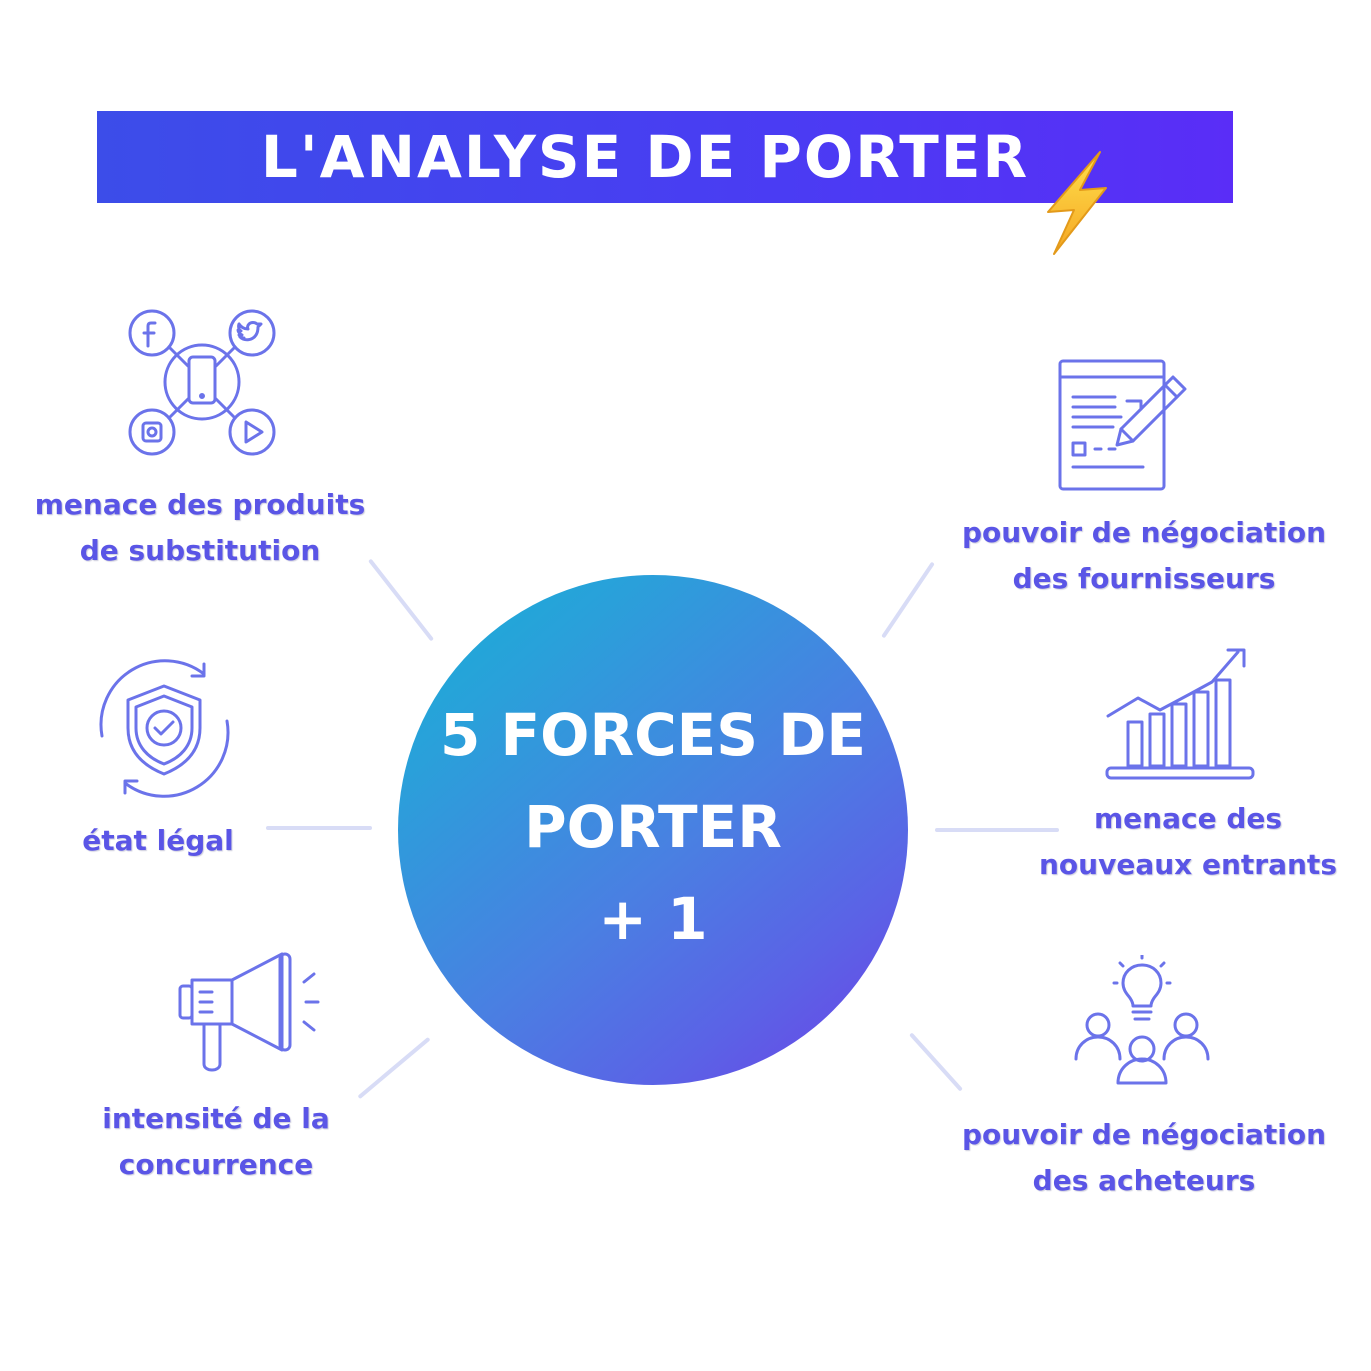  I want to click on force-label-etat-legal: état légal, so click(158, 841).